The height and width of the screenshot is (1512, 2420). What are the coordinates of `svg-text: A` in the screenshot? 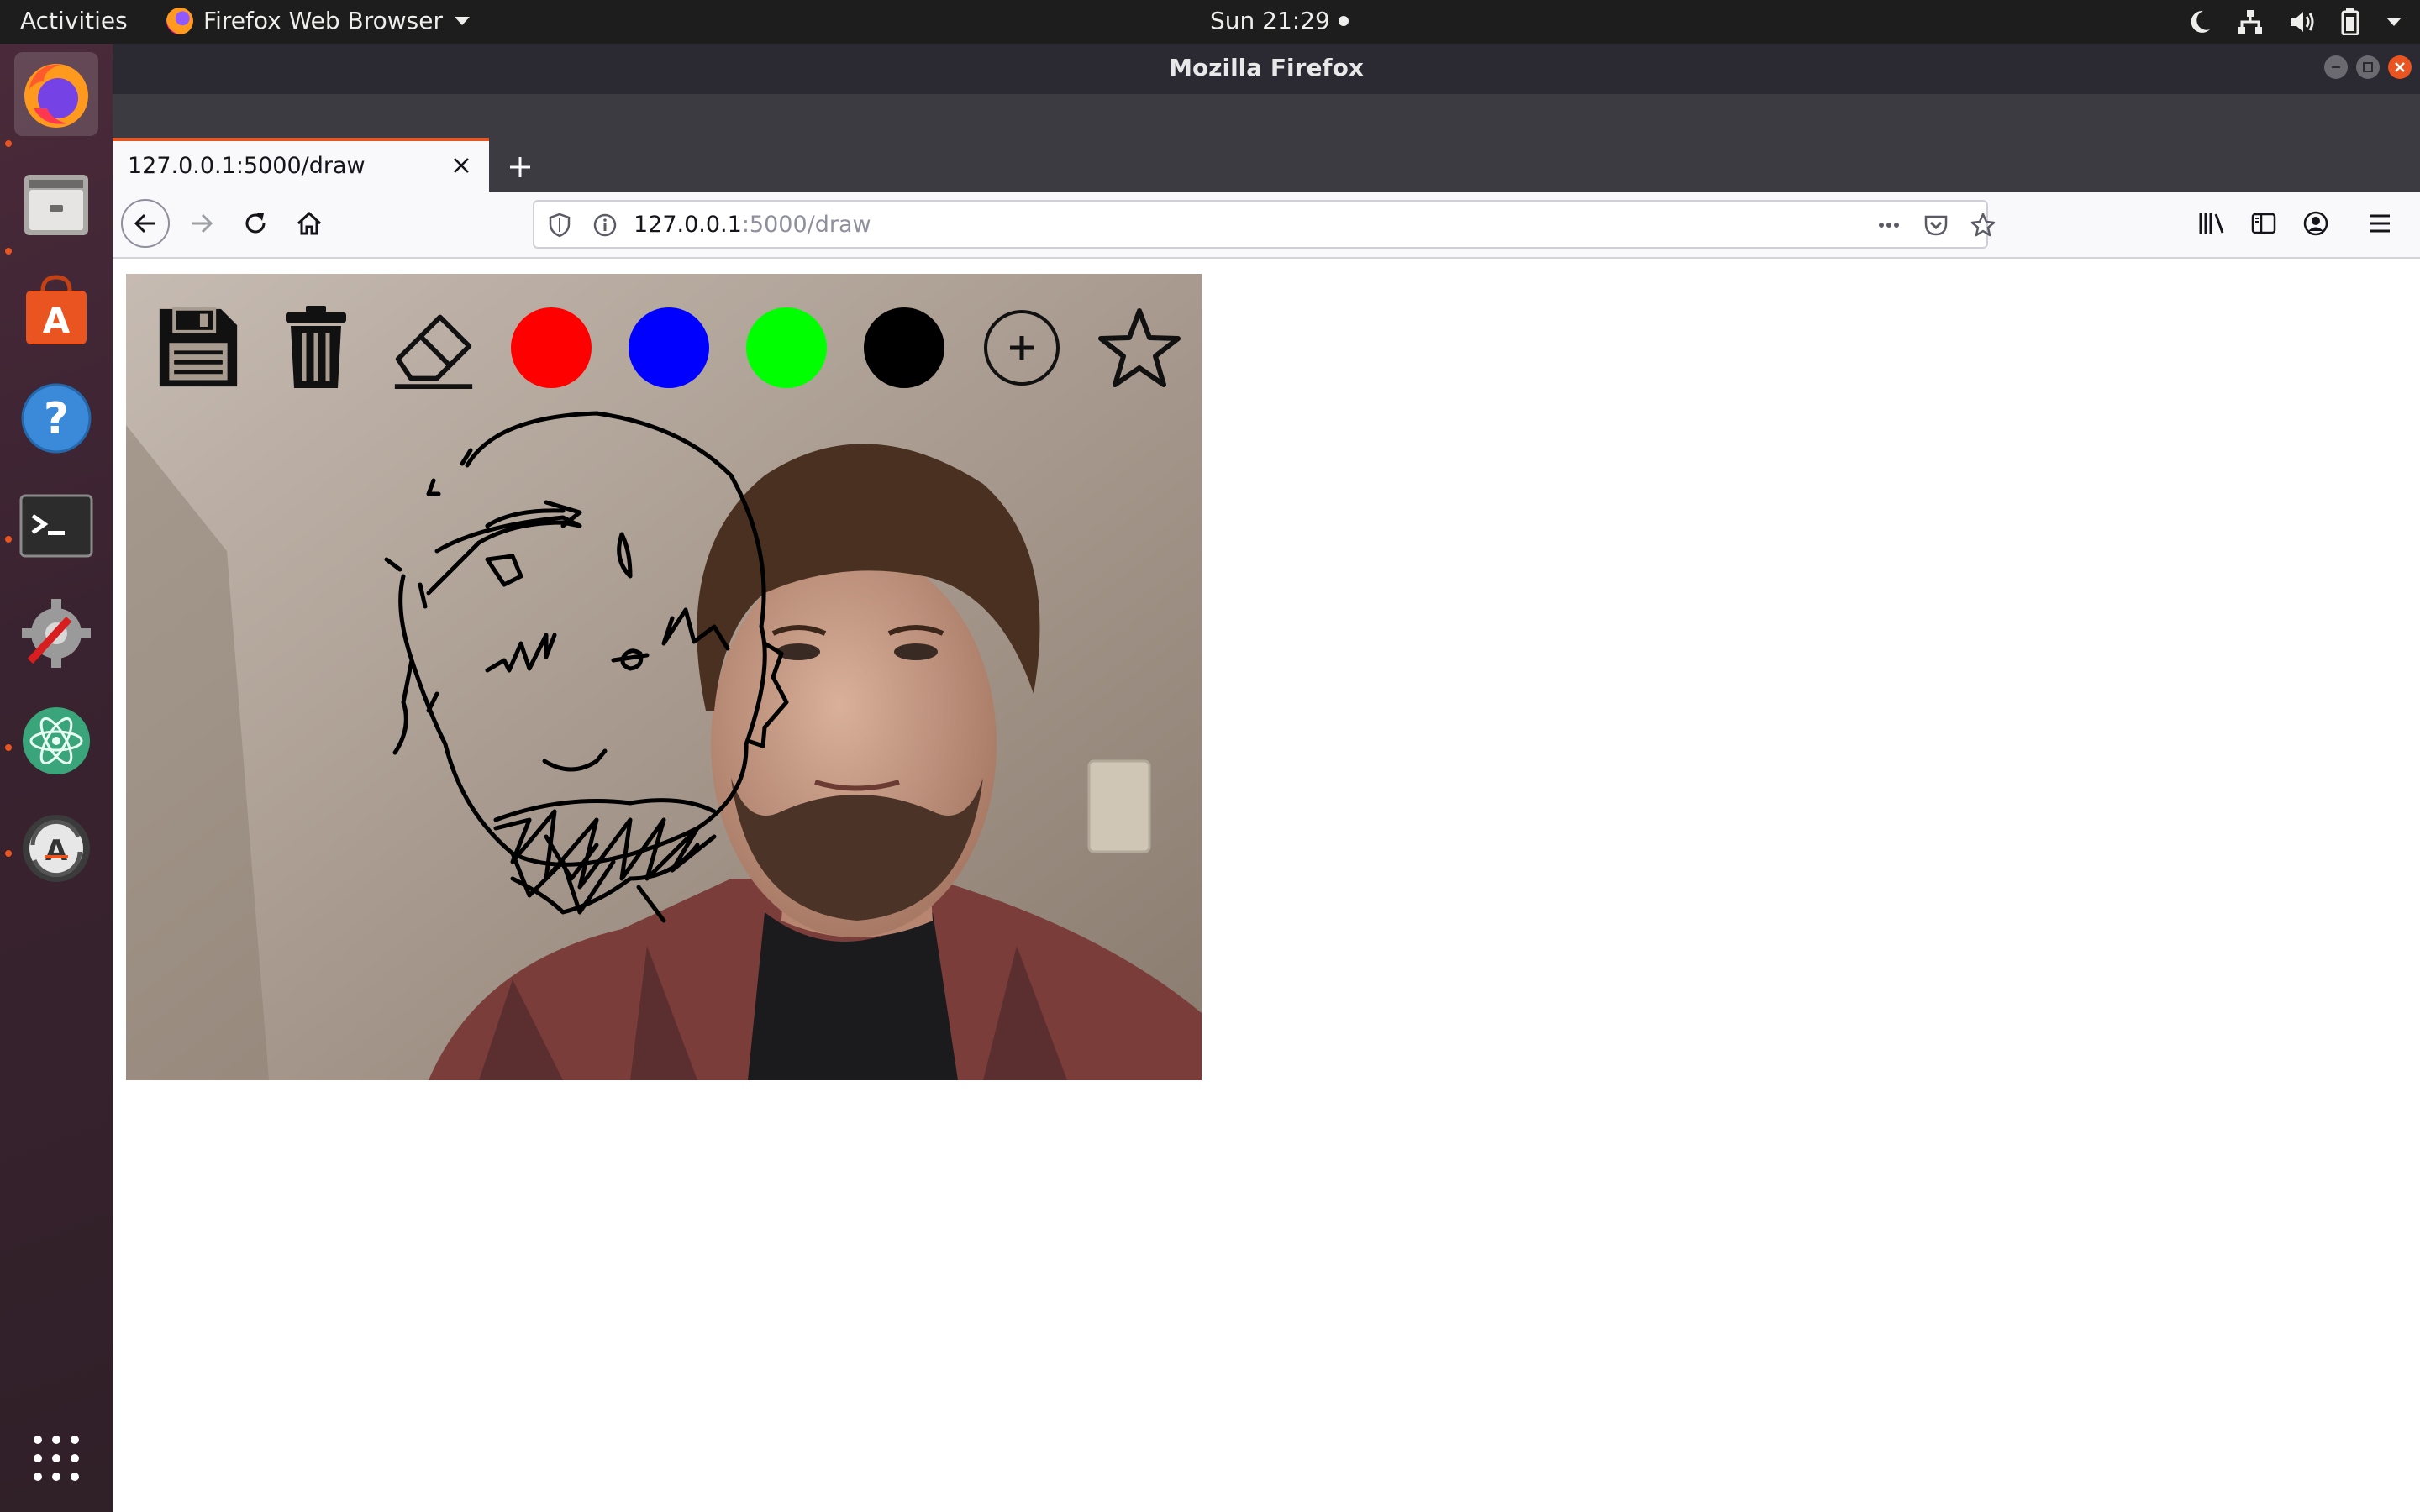 It's located at (56, 851).